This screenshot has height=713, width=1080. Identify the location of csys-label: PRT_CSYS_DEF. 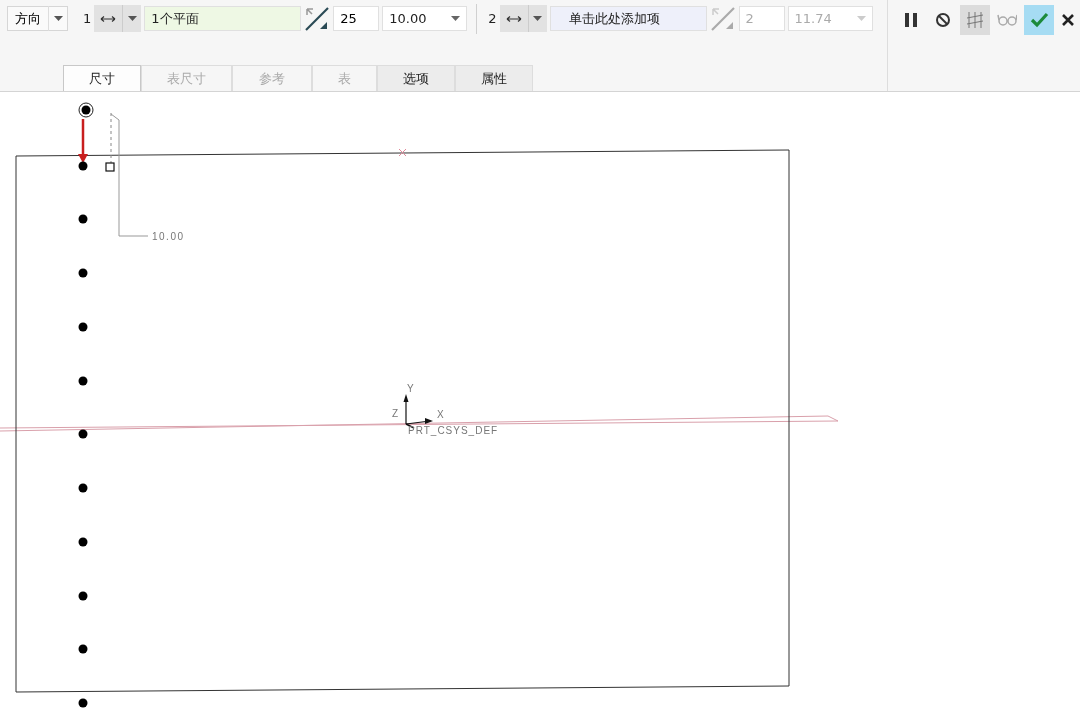
(453, 430).